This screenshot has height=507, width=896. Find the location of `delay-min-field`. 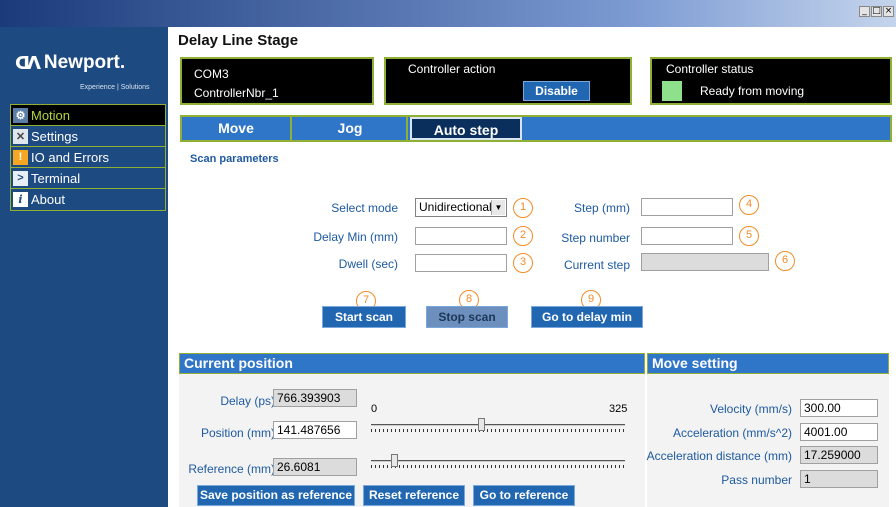

delay-min-field is located at coordinates (461, 236).